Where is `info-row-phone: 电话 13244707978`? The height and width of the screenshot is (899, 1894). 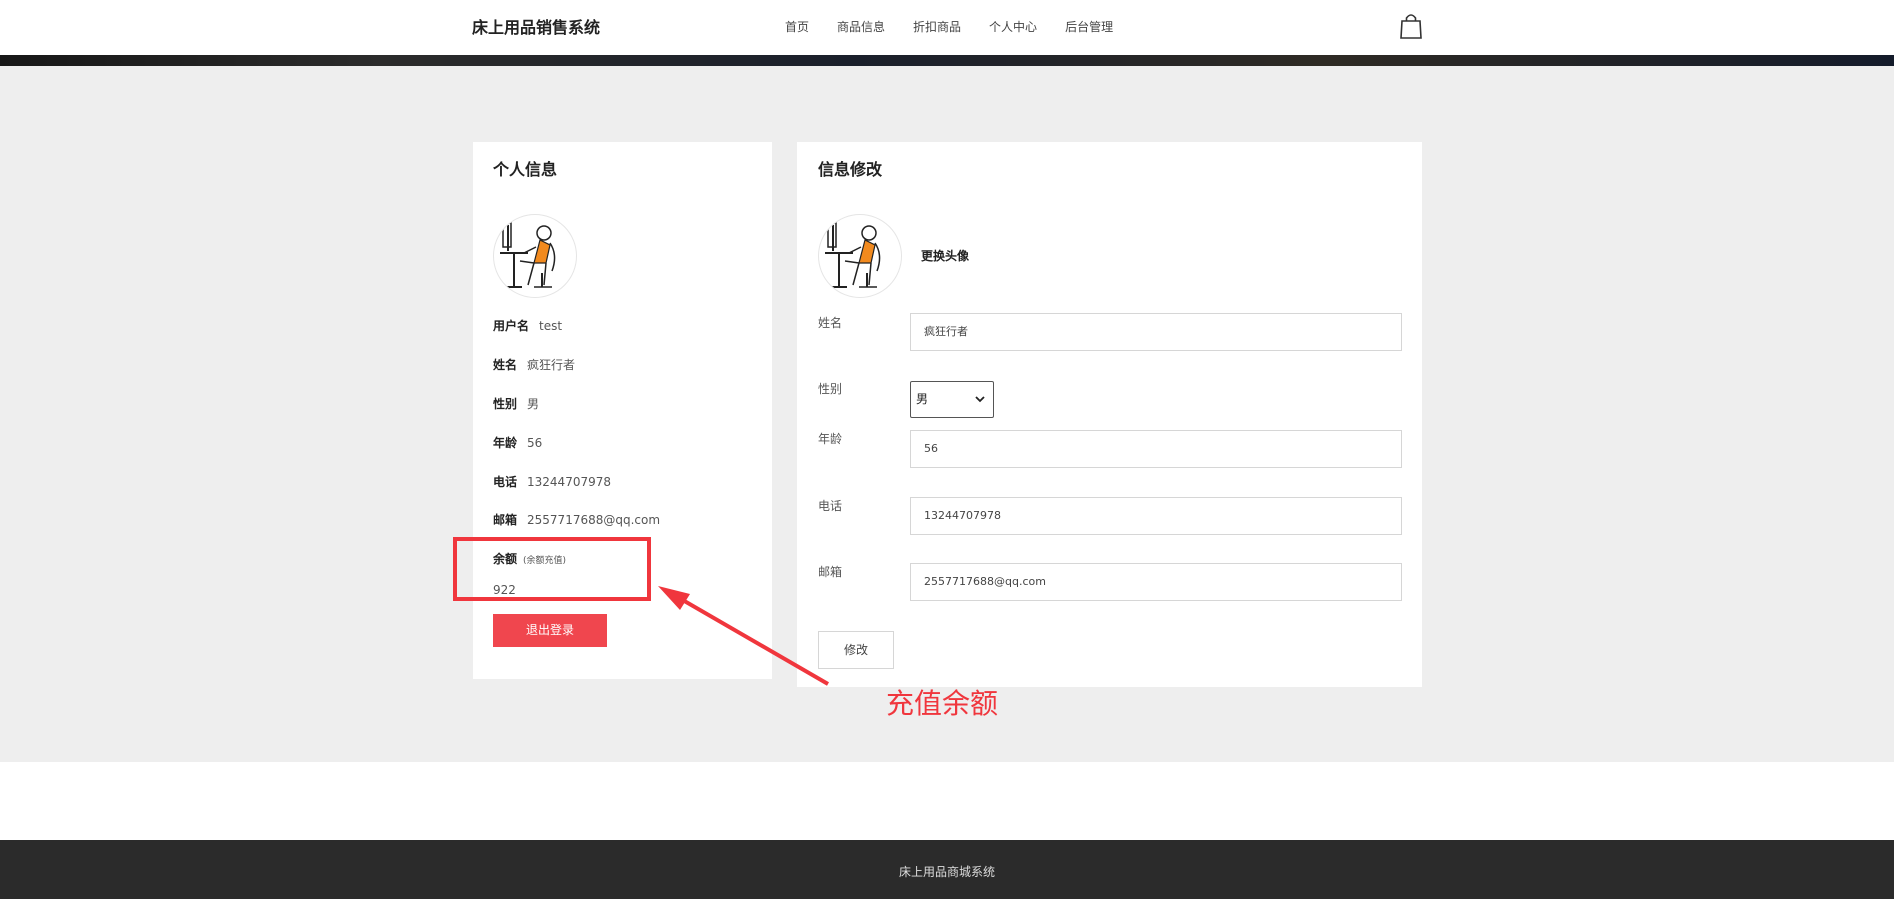
info-row-phone: 电话 13244707978 is located at coordinates (552, 481).